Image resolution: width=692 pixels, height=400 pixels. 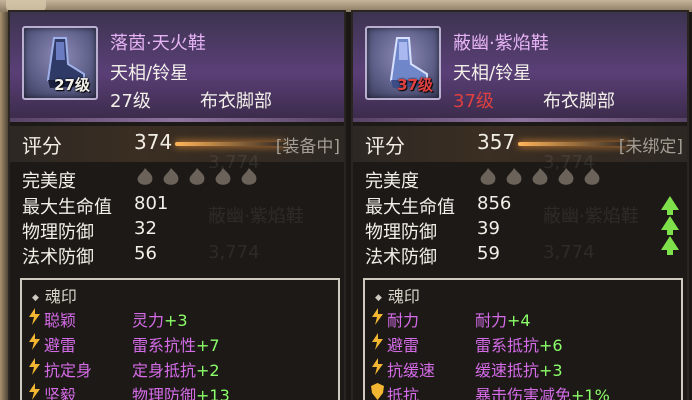 I want to click on stat-value: 801, so click(x=151, y=203).